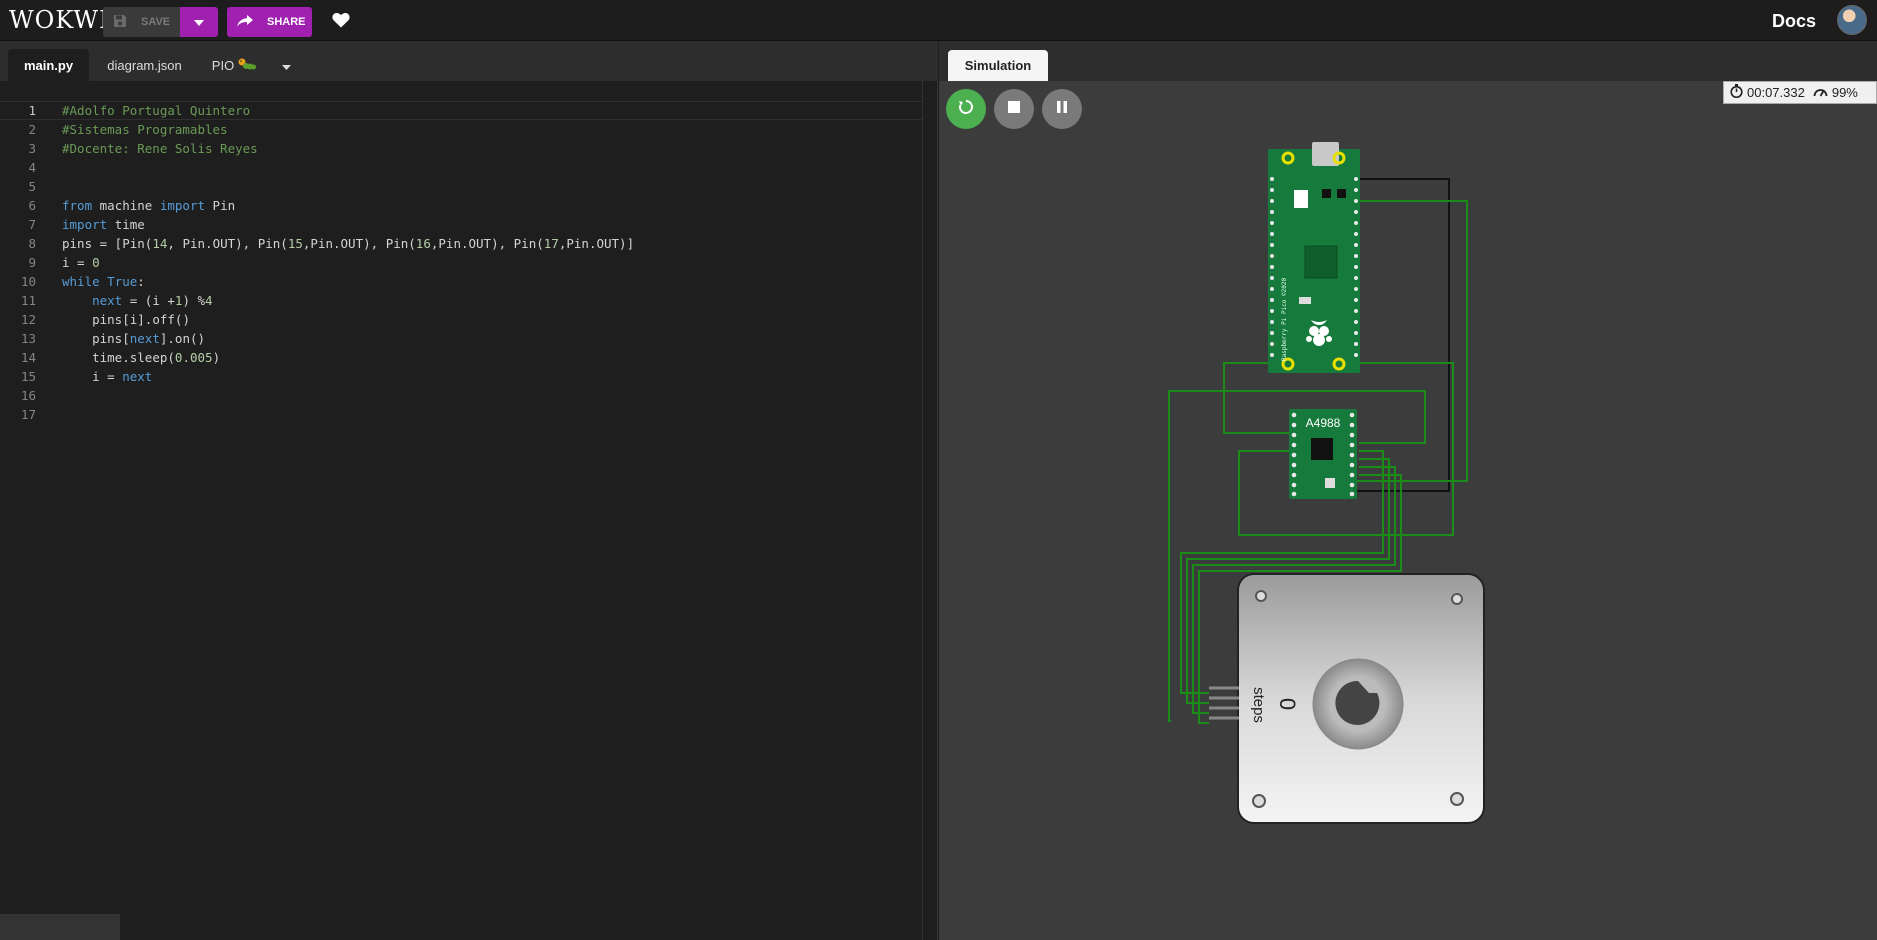 This screenshot has width=1877, height=940. Describe the element at coordinates (1794, 21) in the screenshot. I see `docs-link: Docs` at that location.